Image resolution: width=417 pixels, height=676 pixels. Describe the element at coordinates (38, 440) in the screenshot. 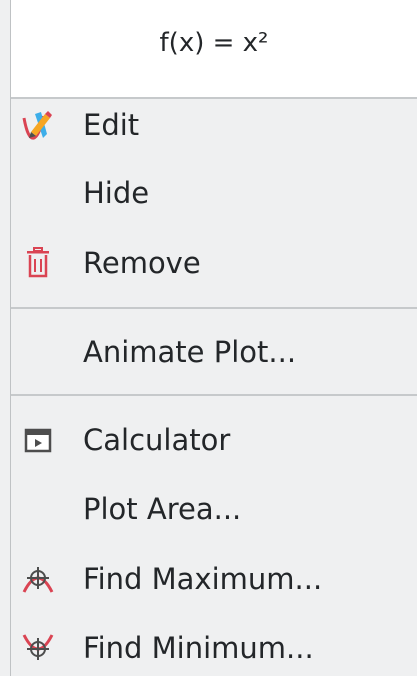

I see `calculator-window-icon` at that location.